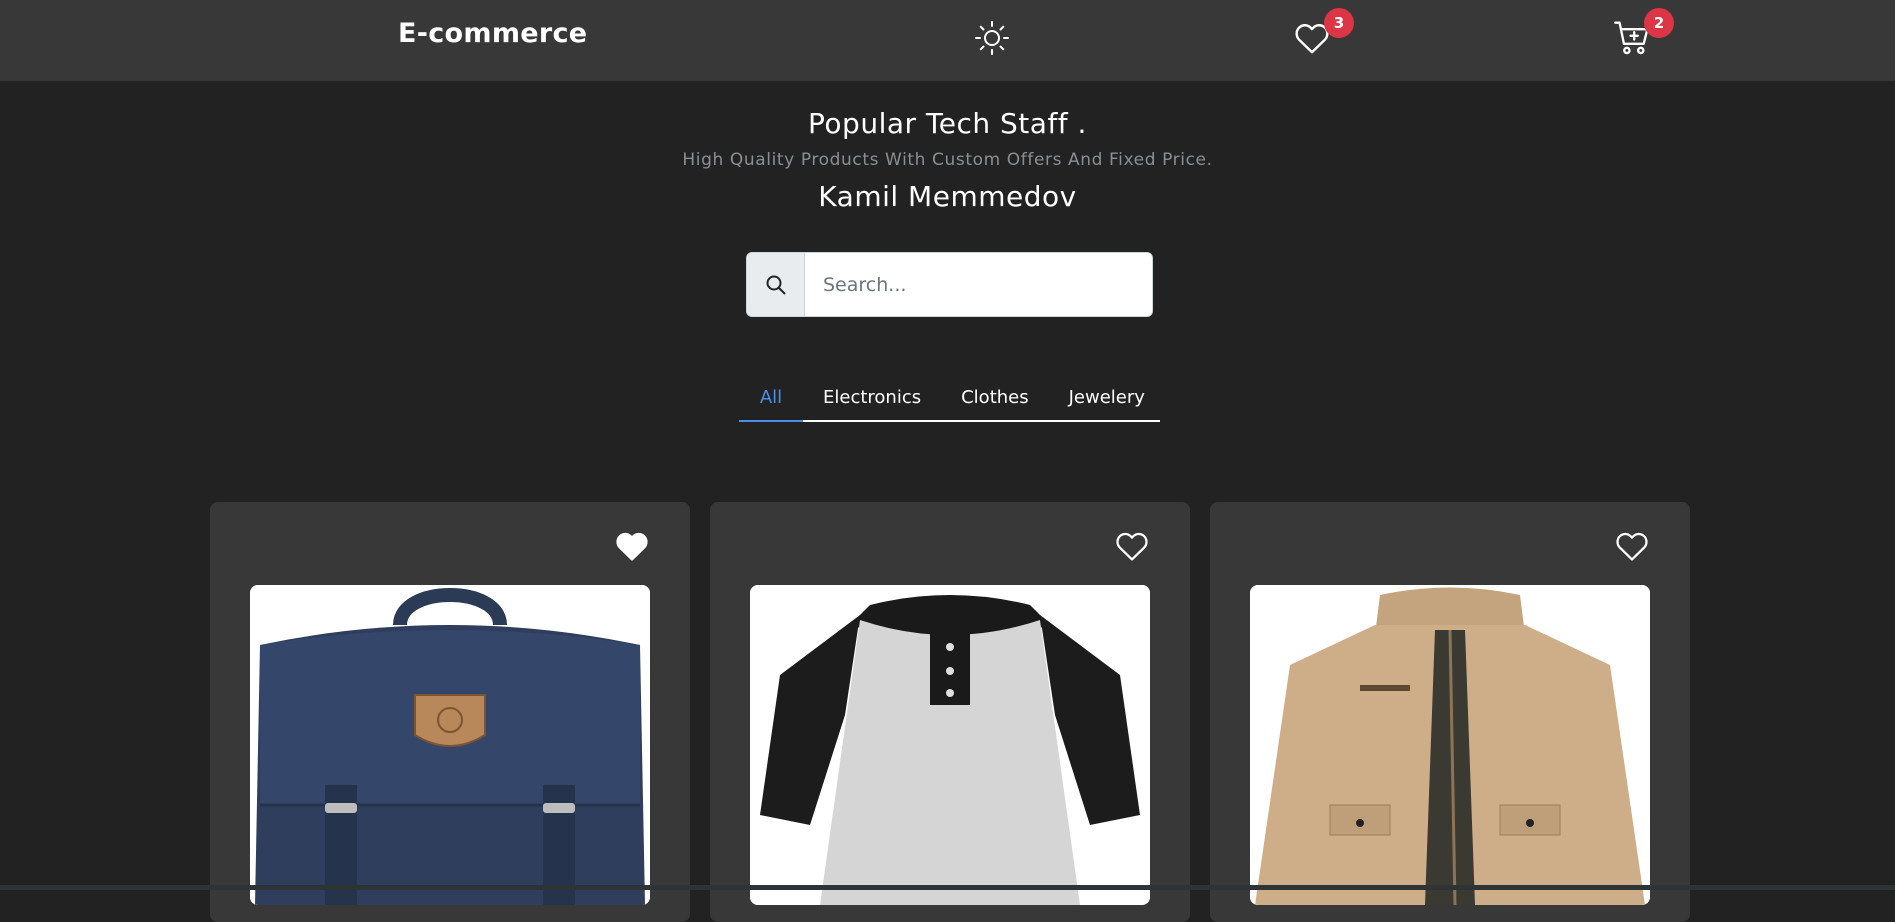 Image resolution: width=1895 pixels, height=922 pixels. What do you see at coordinates (450, 745) in the screenshot?
I see `product-image-backpack` at bounding box center [450, 745].